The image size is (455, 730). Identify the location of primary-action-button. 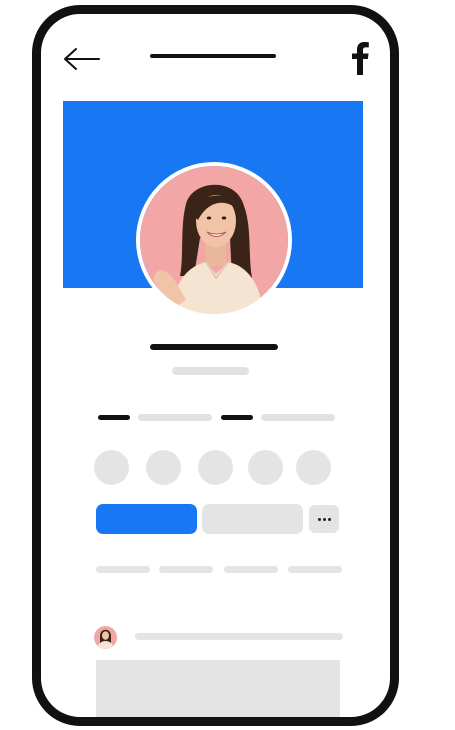
(146, 519).